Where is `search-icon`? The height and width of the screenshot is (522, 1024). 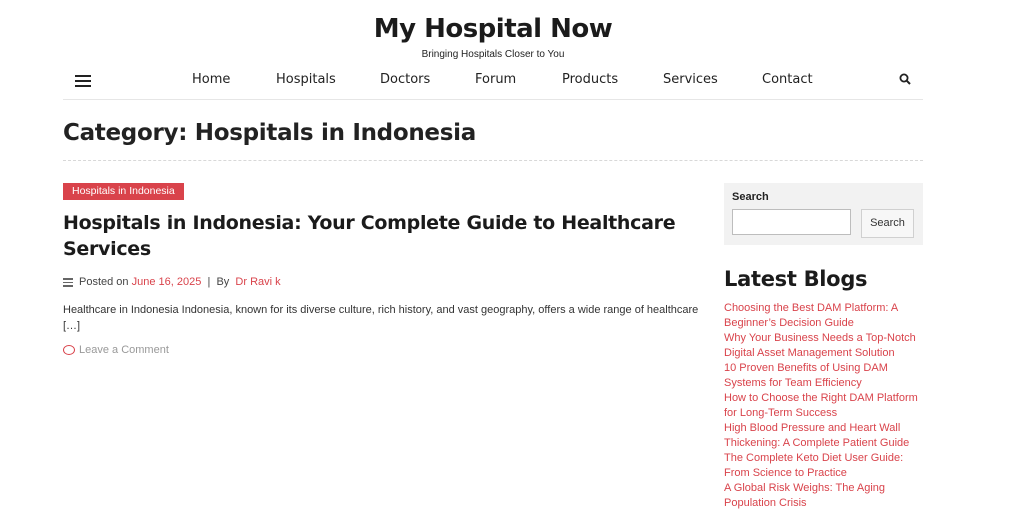 search-icon is located at coordinates (905, 79).